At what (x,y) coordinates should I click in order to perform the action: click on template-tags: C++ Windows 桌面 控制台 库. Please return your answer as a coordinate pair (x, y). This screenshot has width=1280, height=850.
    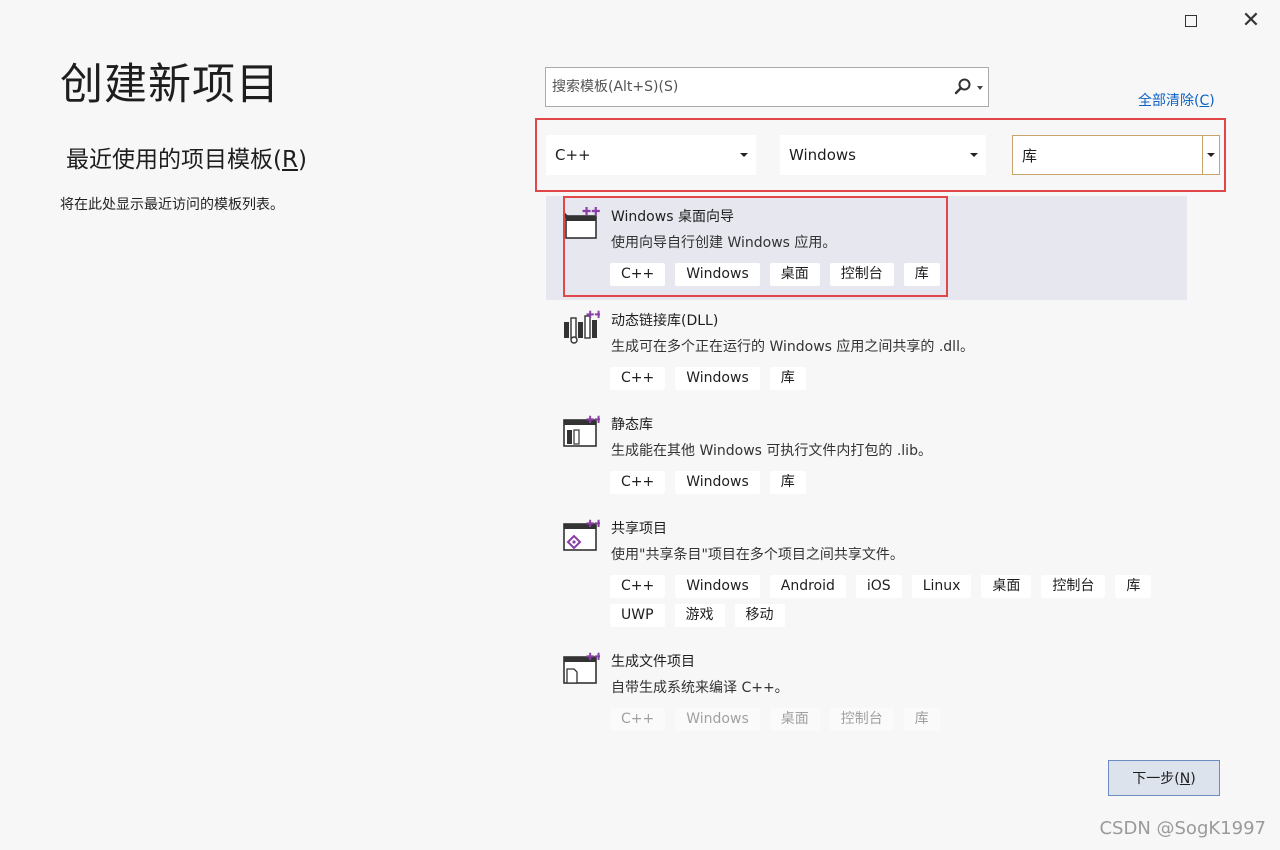
    Looking at the image, I should click on (890, 719).